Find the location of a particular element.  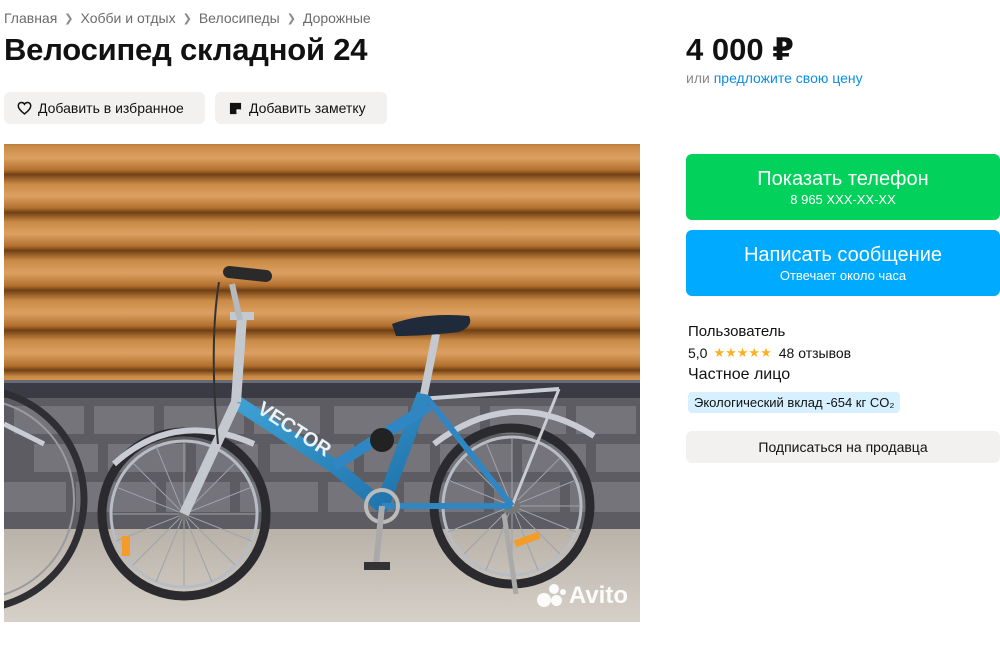

offer-price-link: предложите свою цену is located at coordinates (788, 78).